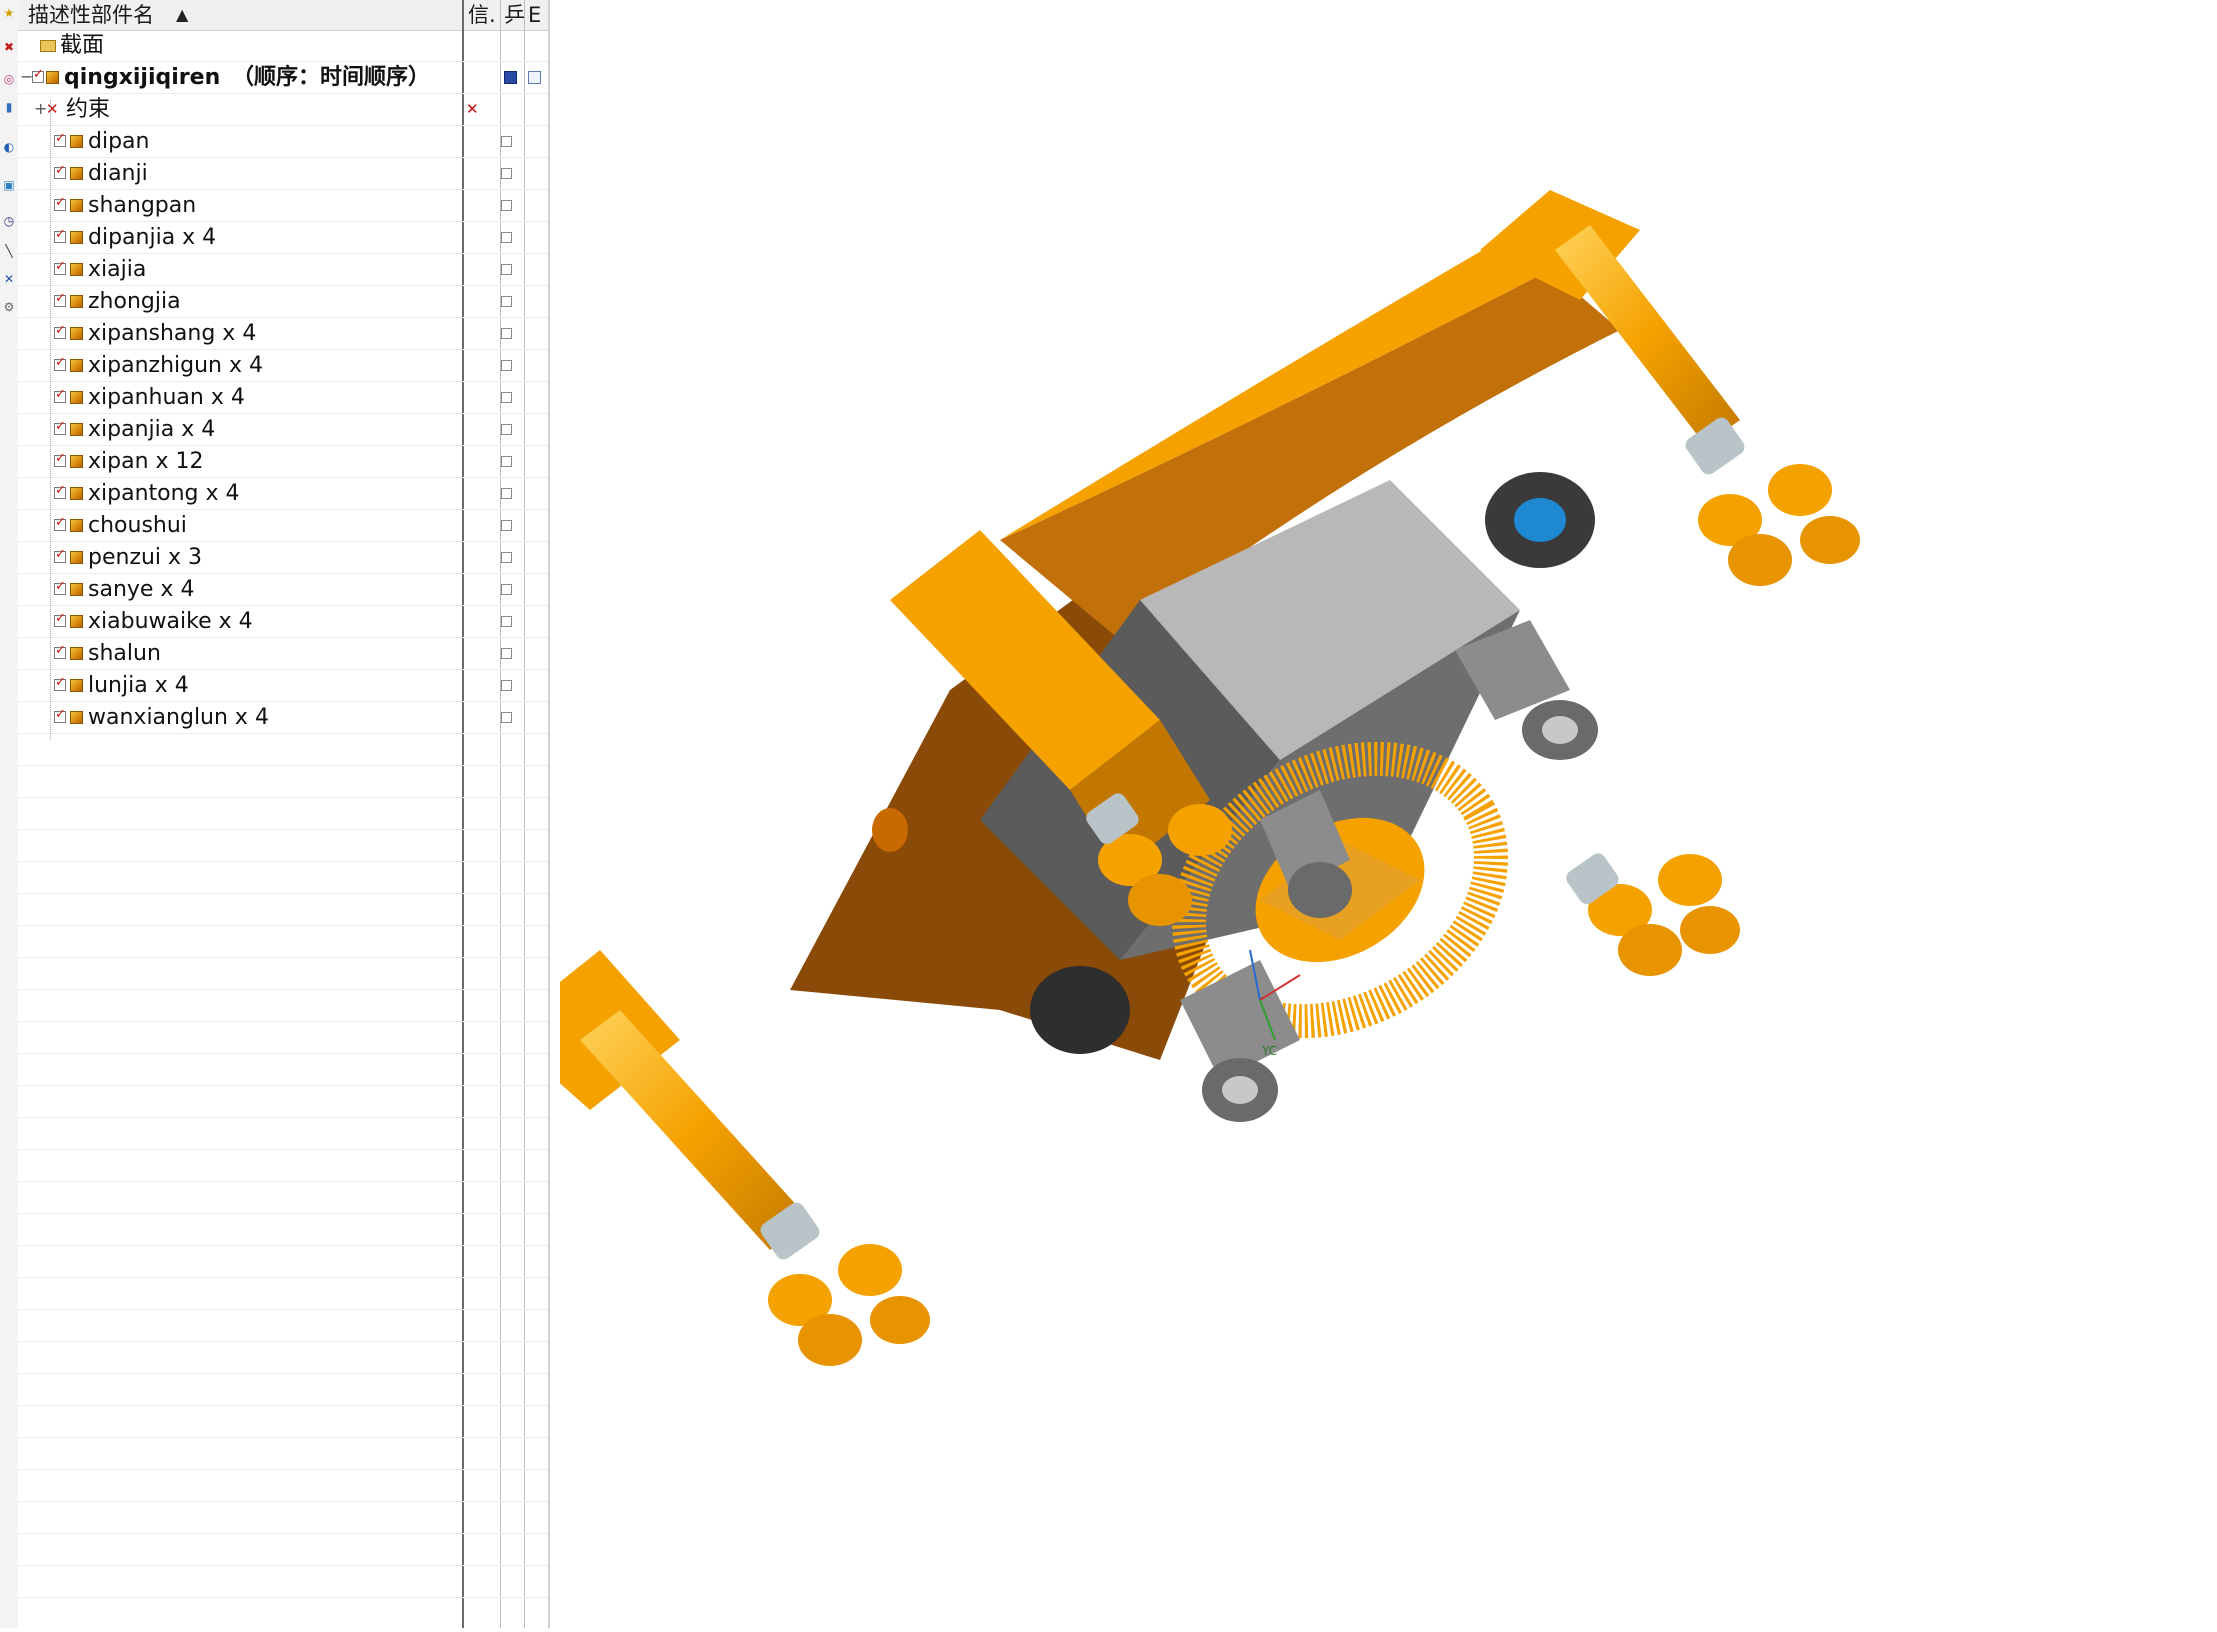 This screenshot has height=1632, width=2217. I want to click on tree-row-part: shangpan, so click(283, 206).